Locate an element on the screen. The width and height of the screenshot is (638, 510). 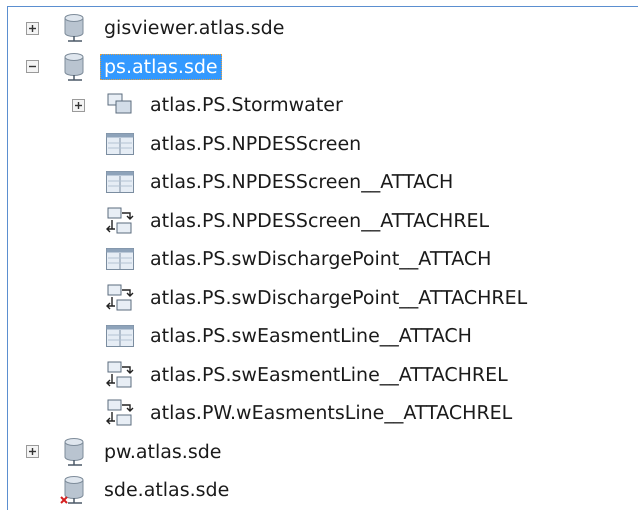
tree-item: atlas.PS.swEasmentLine__ATTACH is located at coordinates (311, 336).